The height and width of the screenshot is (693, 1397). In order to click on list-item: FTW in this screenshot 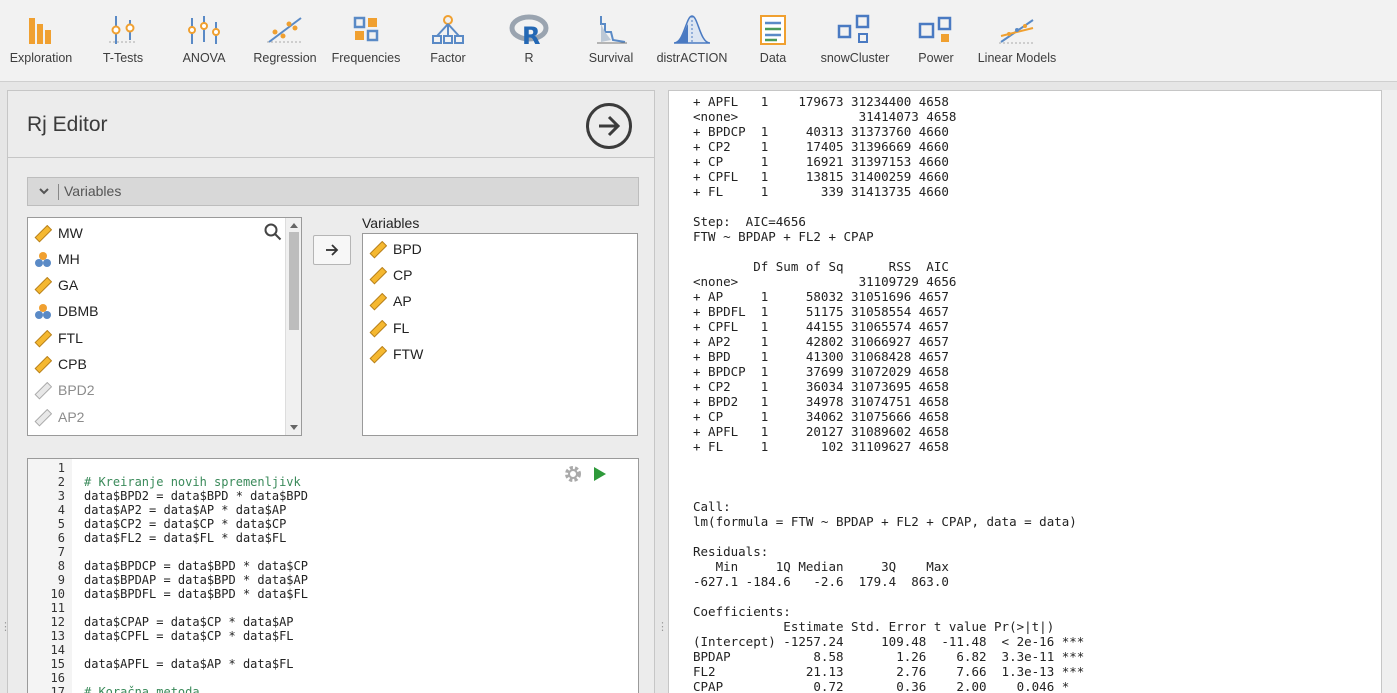, I will do `click(492, 354)`.